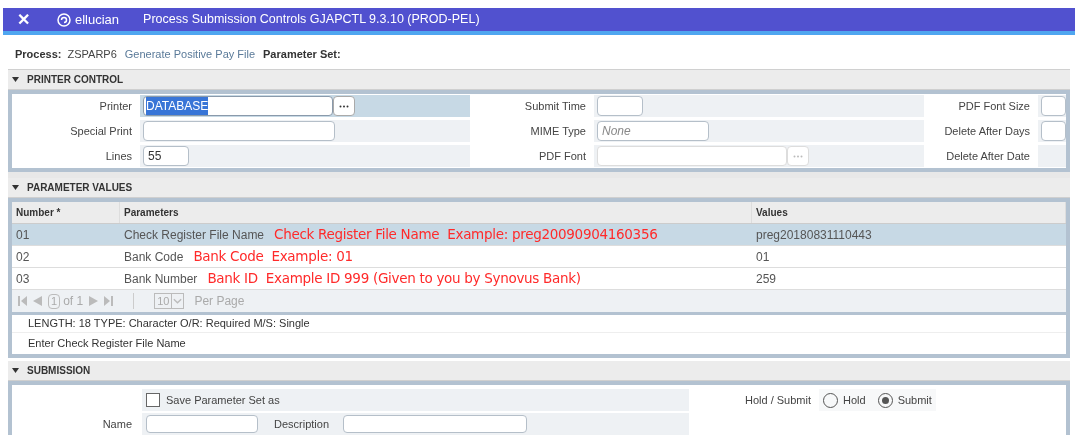  Describe the element at coordinates (302, 54) in the screenshot. I see `parameter-set-label: Parameter Set:` at that location.